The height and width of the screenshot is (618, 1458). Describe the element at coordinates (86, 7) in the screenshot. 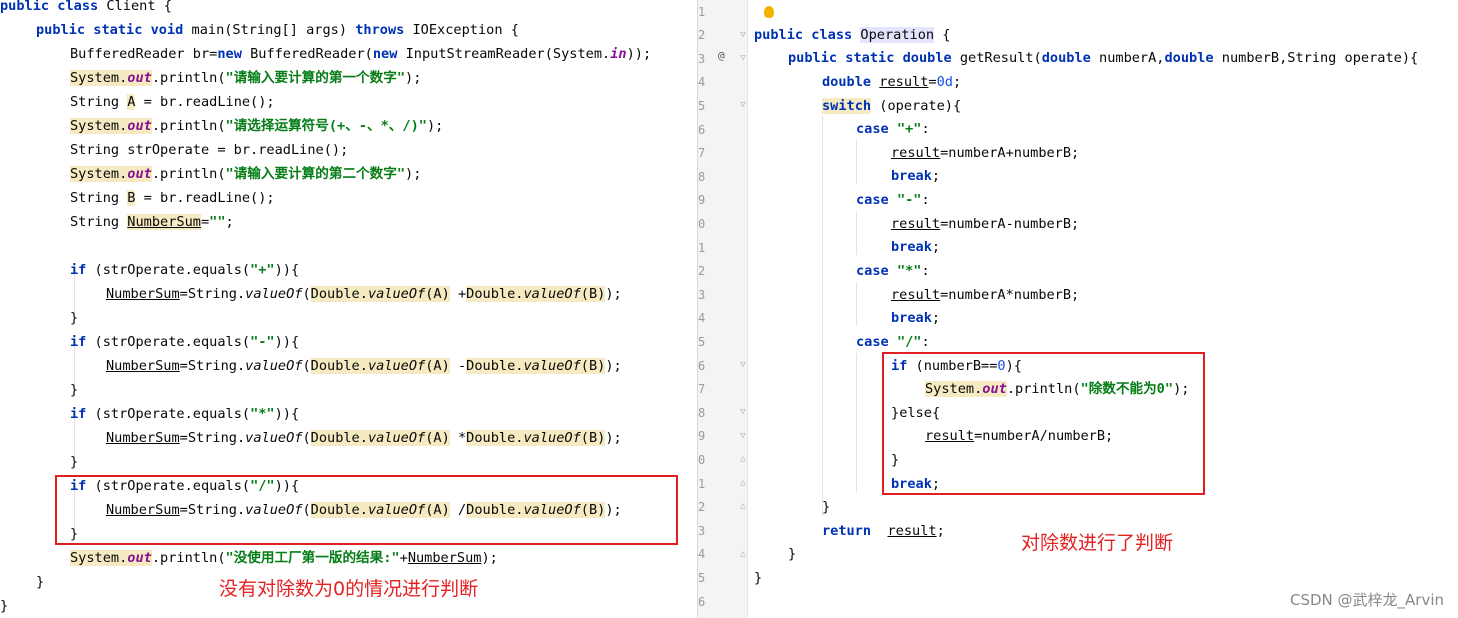

I see `code-line: public class Client {` at that location.